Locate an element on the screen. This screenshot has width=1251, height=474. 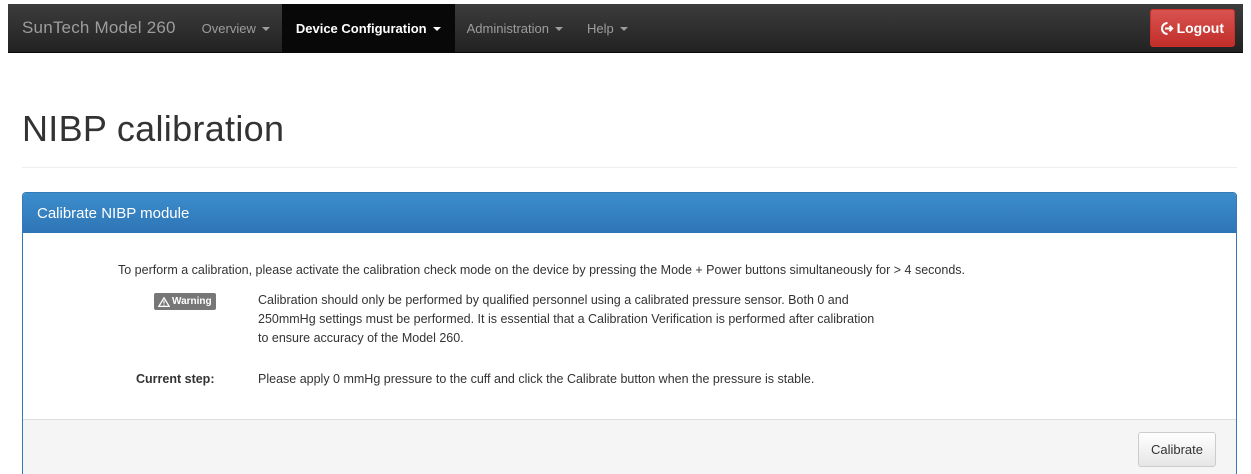
warning-badge-label: Warning is located at coordinates (192, 301).